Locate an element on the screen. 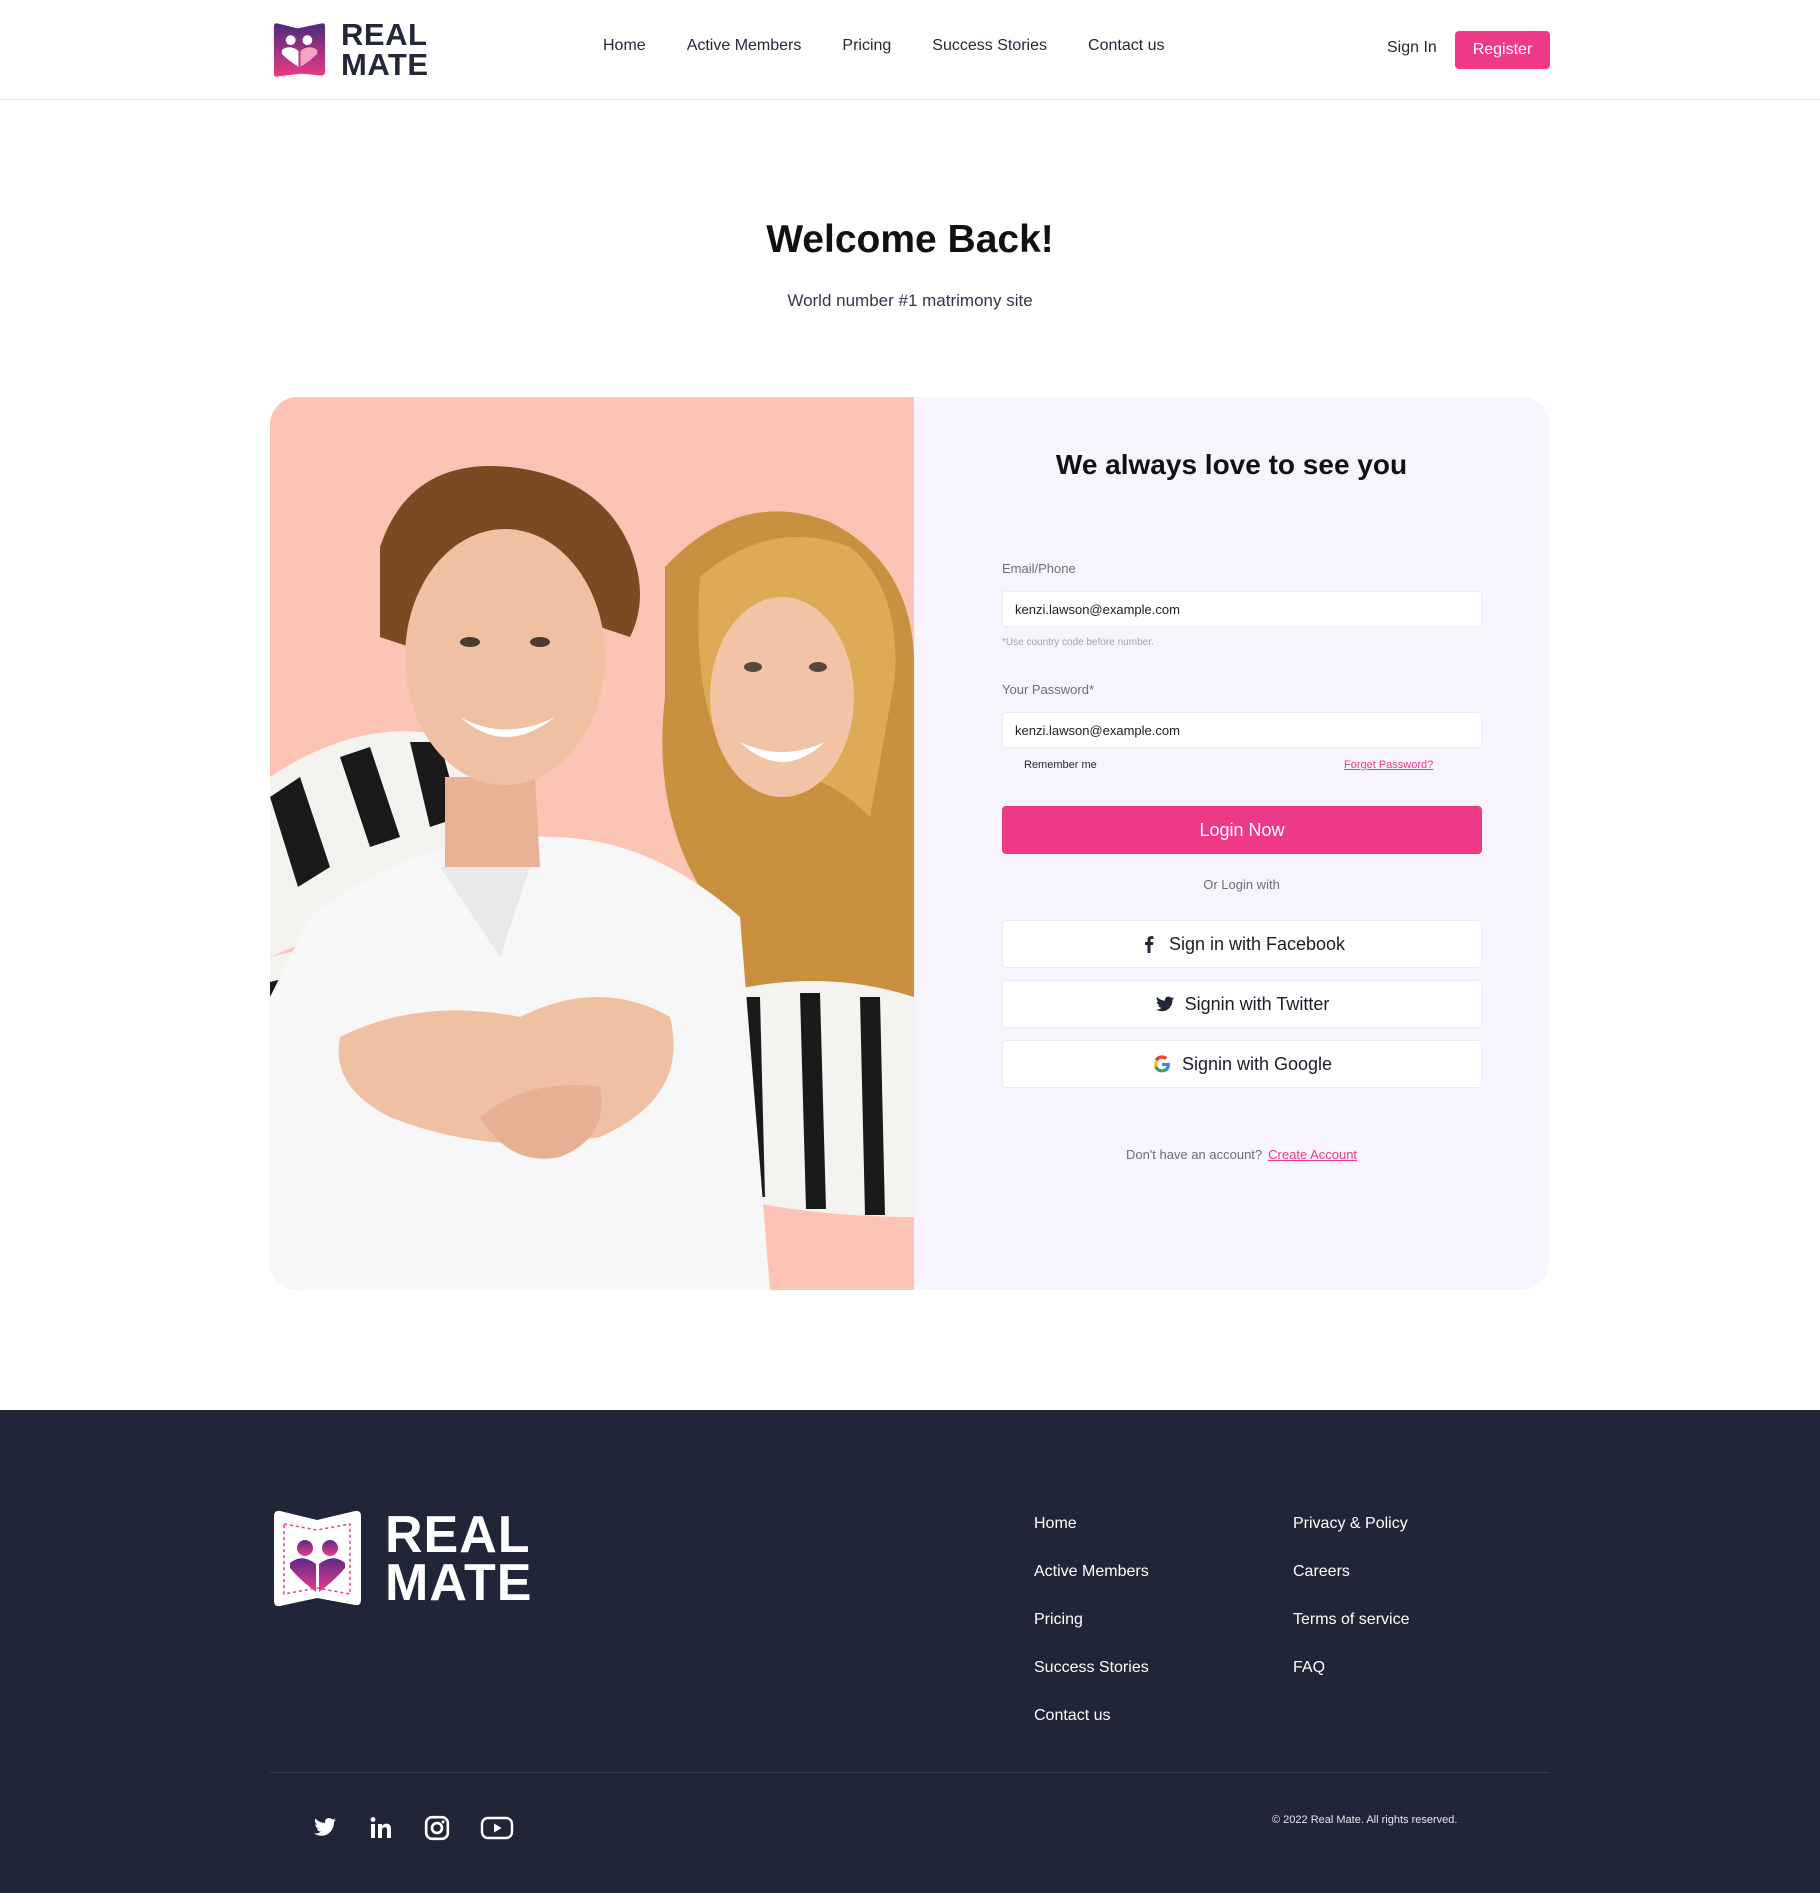 The height and width of the screenshot is (1893, 1820). google-signin-label: Signin with Google is located at coordinates (1257, 1063).